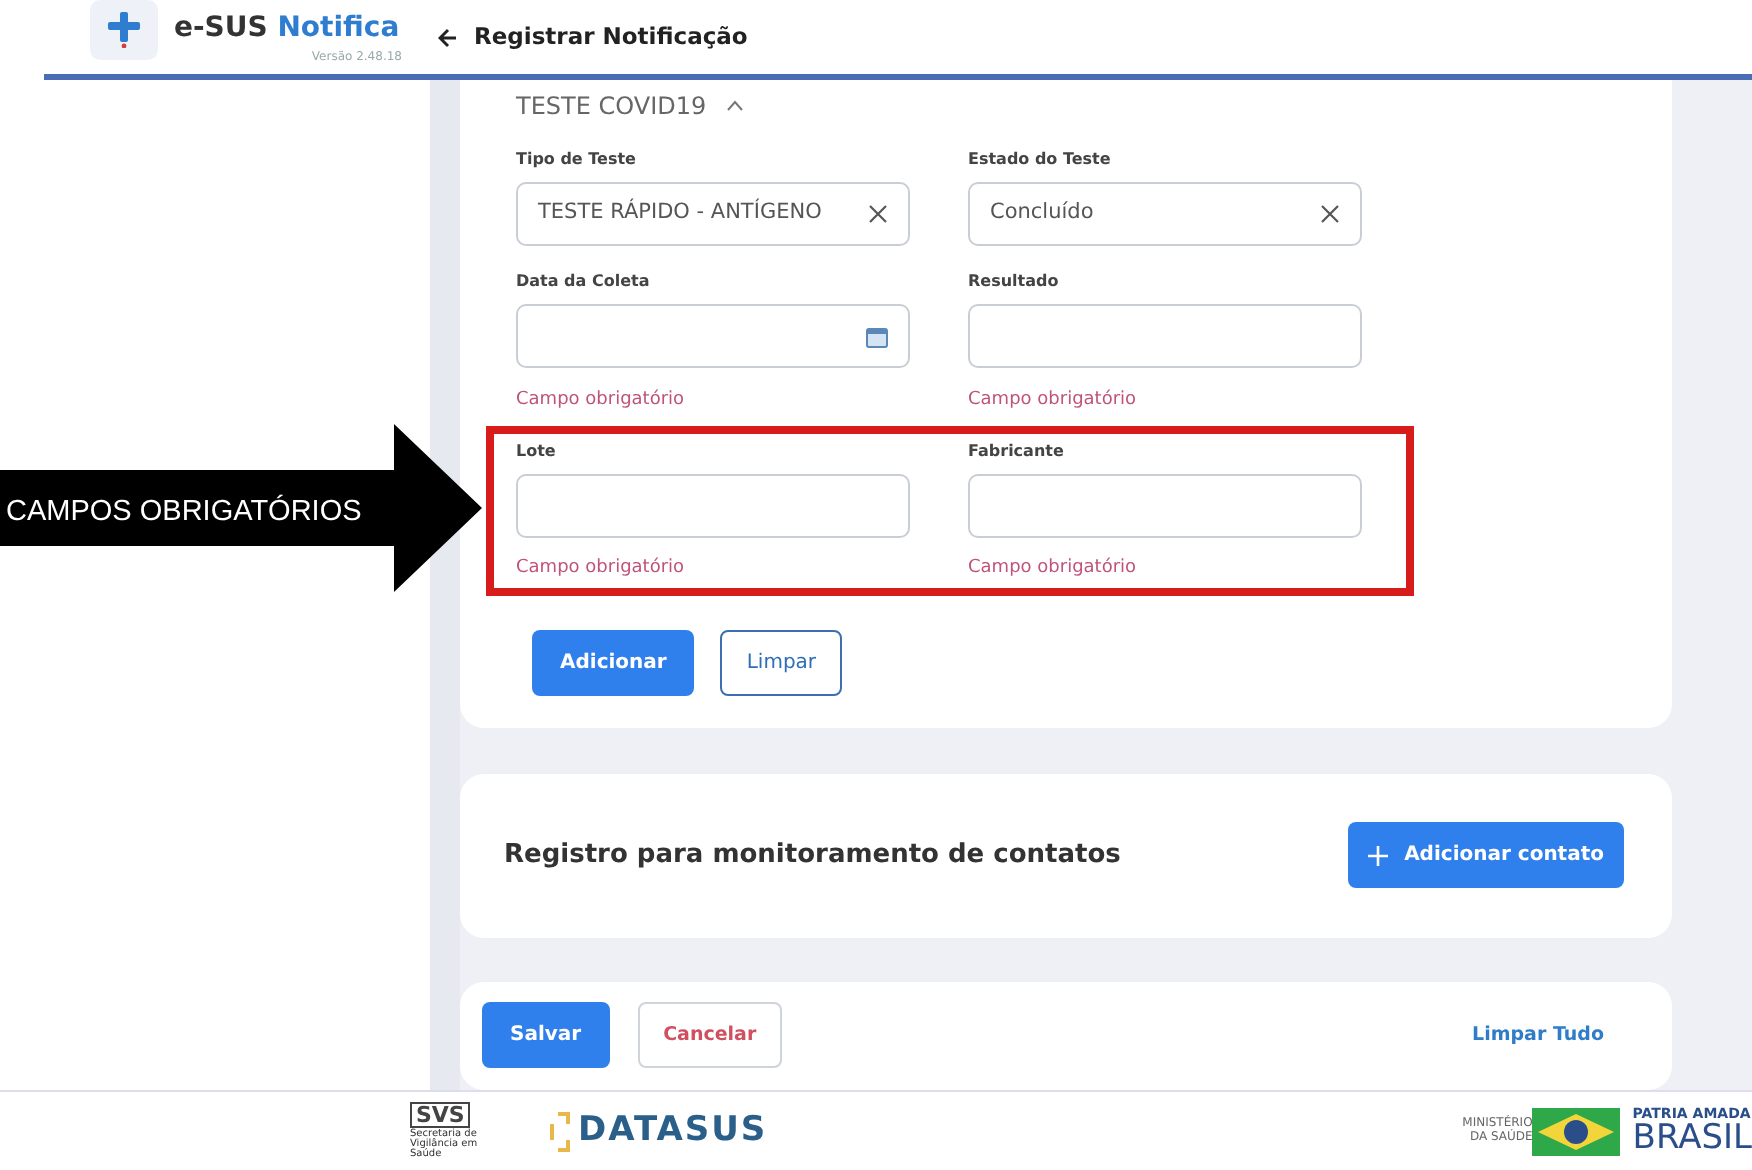 This screenshot has width=1752, height=1170. Describe the element at coordinates (184, 512) in the screenshot. I see `callout-label: CAMPOS OBRIGATÓRIOS` at that location.